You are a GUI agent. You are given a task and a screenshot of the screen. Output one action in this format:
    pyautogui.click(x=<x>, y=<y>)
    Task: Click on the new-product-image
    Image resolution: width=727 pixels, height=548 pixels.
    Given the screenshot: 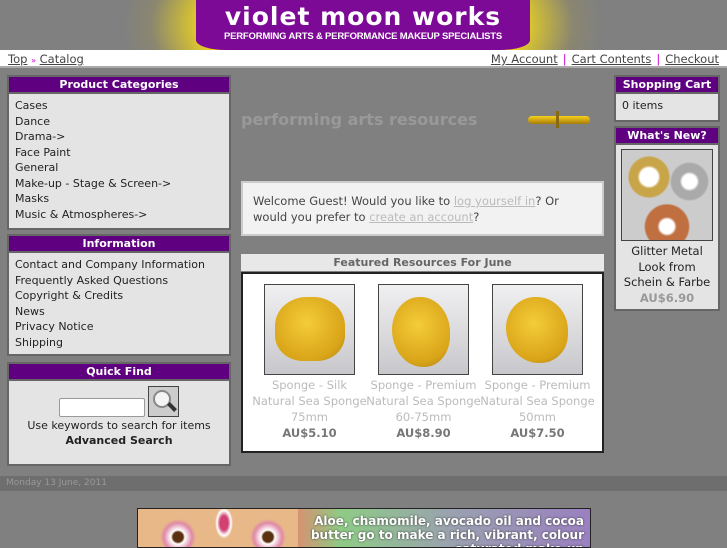 What is the action you would take?
    pyautogui.click(x=667, y=195)
    